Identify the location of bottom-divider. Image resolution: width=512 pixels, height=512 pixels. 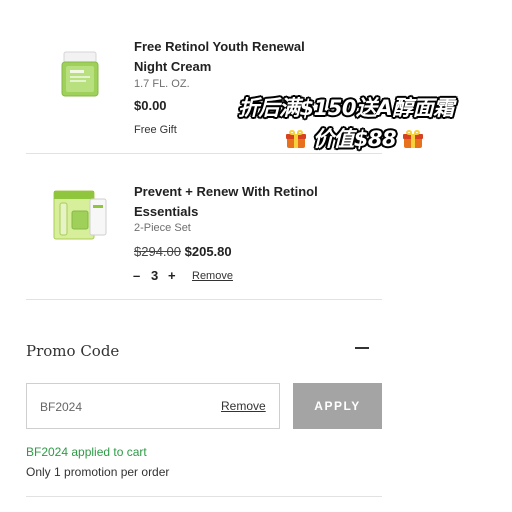
(204, 496).